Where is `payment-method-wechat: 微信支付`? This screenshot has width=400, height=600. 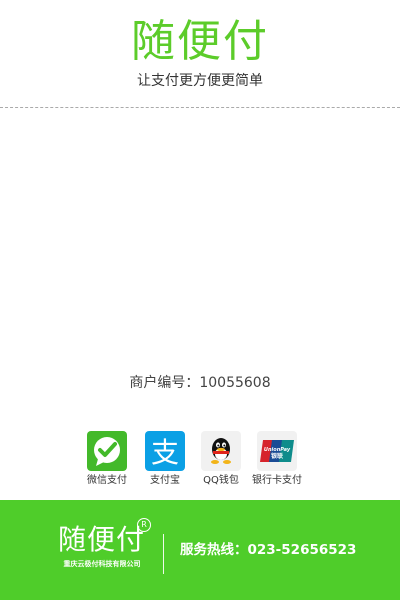
payment-method-wechat: 微信支付 is located at coordinates (107, 461).